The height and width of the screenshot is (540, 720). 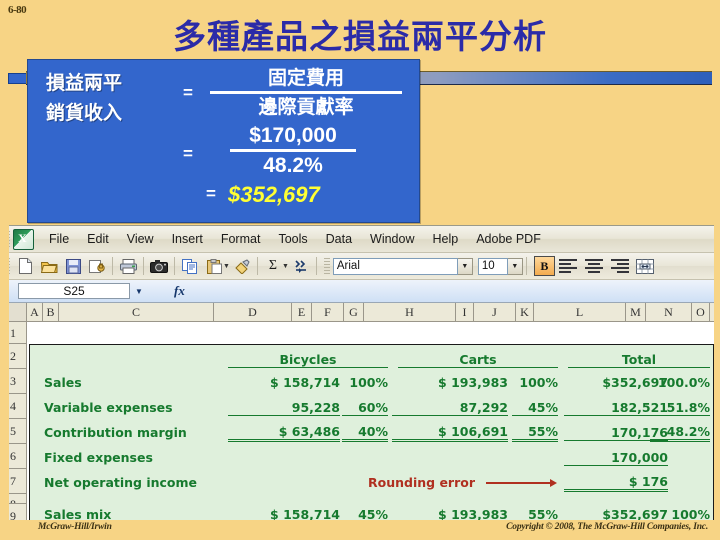 I want to click on name-box-dropdown-icon: ▼, so click(x=139, y=291).